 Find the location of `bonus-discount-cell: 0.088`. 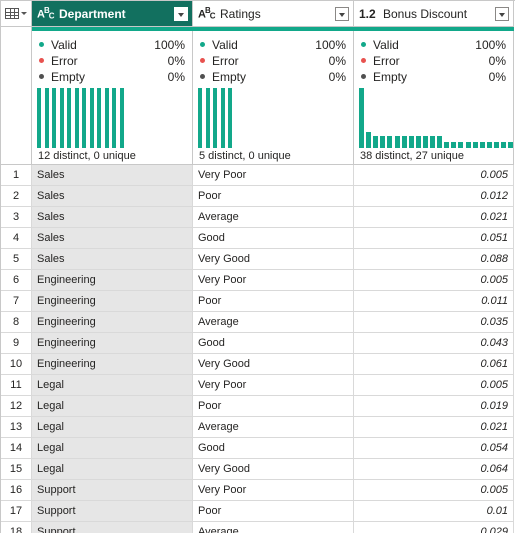

bonus-discount-cell: 0.088 is located at coordinates (434, 259).